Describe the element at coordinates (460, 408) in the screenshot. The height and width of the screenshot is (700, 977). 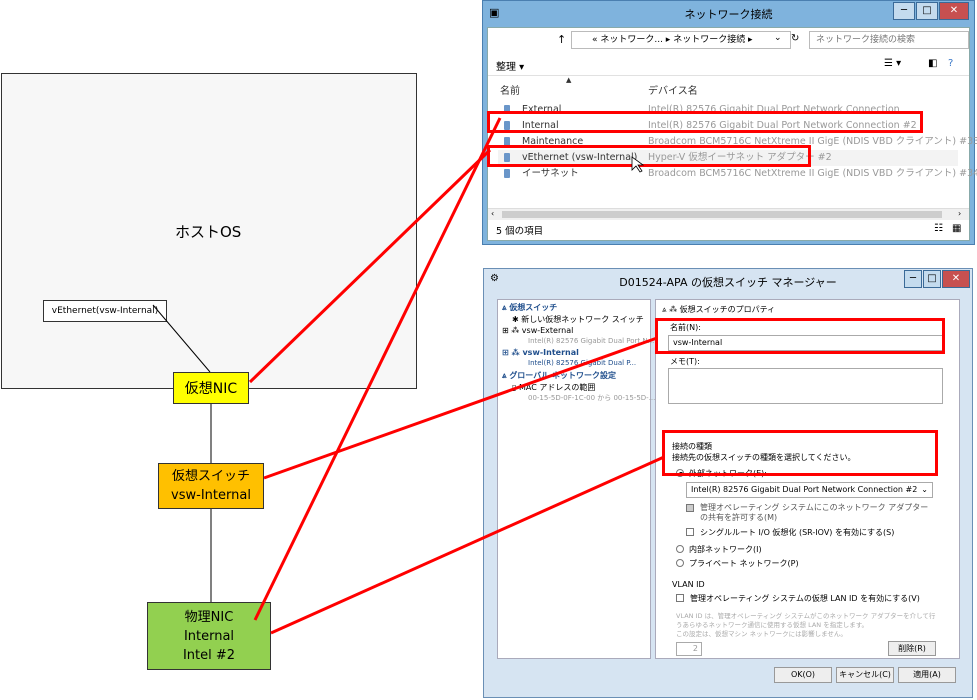
I see `red-line-vswitch-to-name` at that location.